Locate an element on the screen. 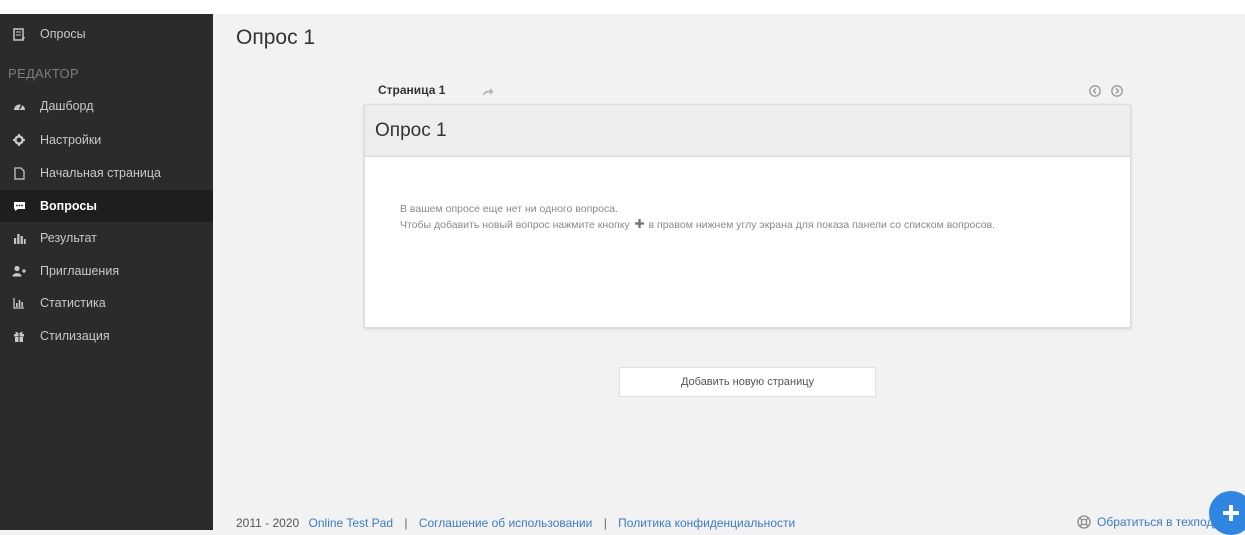  card-title: Опрос 1 is located at coordinates (411, 131).